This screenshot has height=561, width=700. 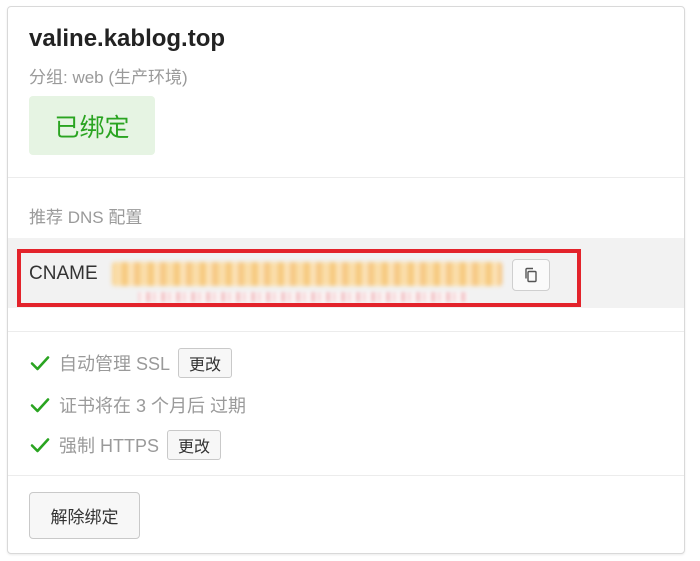 What do you see at coordinates (299, 278) in the screenshot?
I see `highlight-box` at bounding box center [299, 278].